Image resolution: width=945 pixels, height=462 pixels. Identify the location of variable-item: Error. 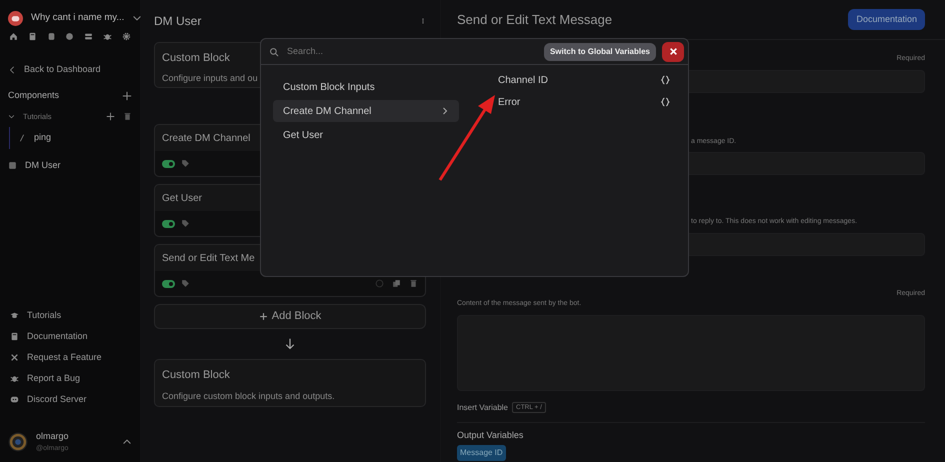
(584, 102).